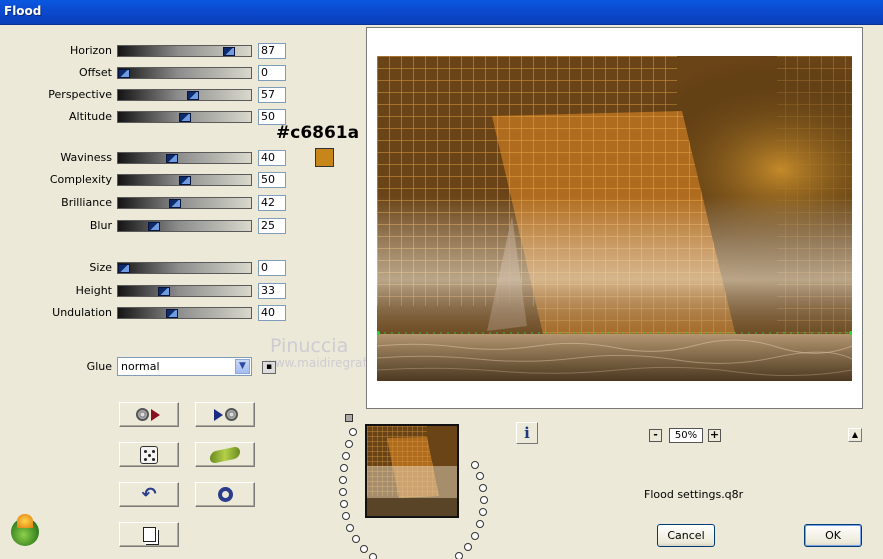 Image resolution: width=883 pixels, height=559 pixels. What do you see at coordinates (833, 535) in the screenshot?
I see `ok-button: OK` at bounding box center [833, 535].